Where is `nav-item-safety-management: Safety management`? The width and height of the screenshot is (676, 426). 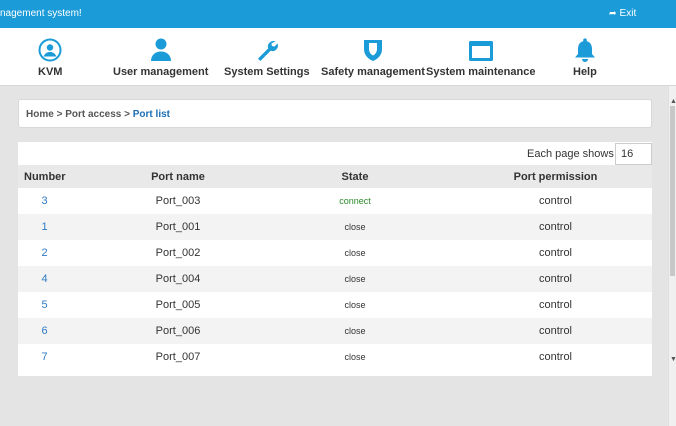
nav-item-safety-management: Safety management is located at coordinates (373, 57).